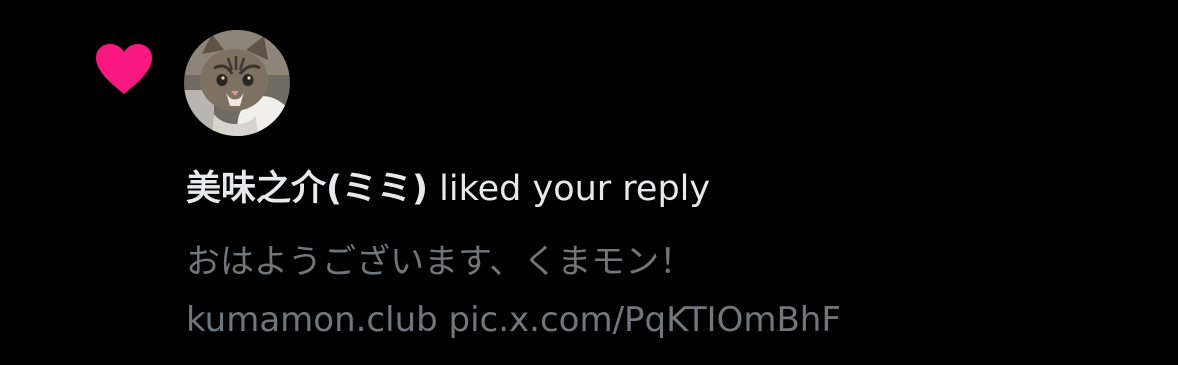  What do you see at coordinates (440, 262) in the screenshot?
I see `reply-text: おはようございます、くまモン！` at bounding box center [440, 262].